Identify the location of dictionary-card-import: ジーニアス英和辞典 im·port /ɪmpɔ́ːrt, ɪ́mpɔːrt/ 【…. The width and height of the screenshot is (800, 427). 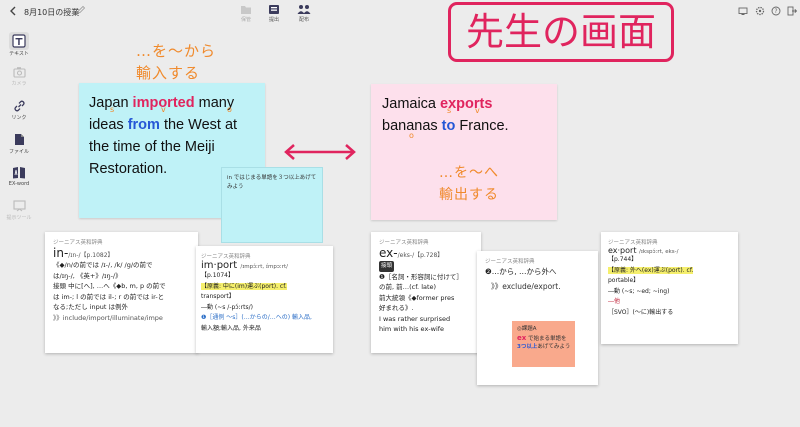
(264, 299).